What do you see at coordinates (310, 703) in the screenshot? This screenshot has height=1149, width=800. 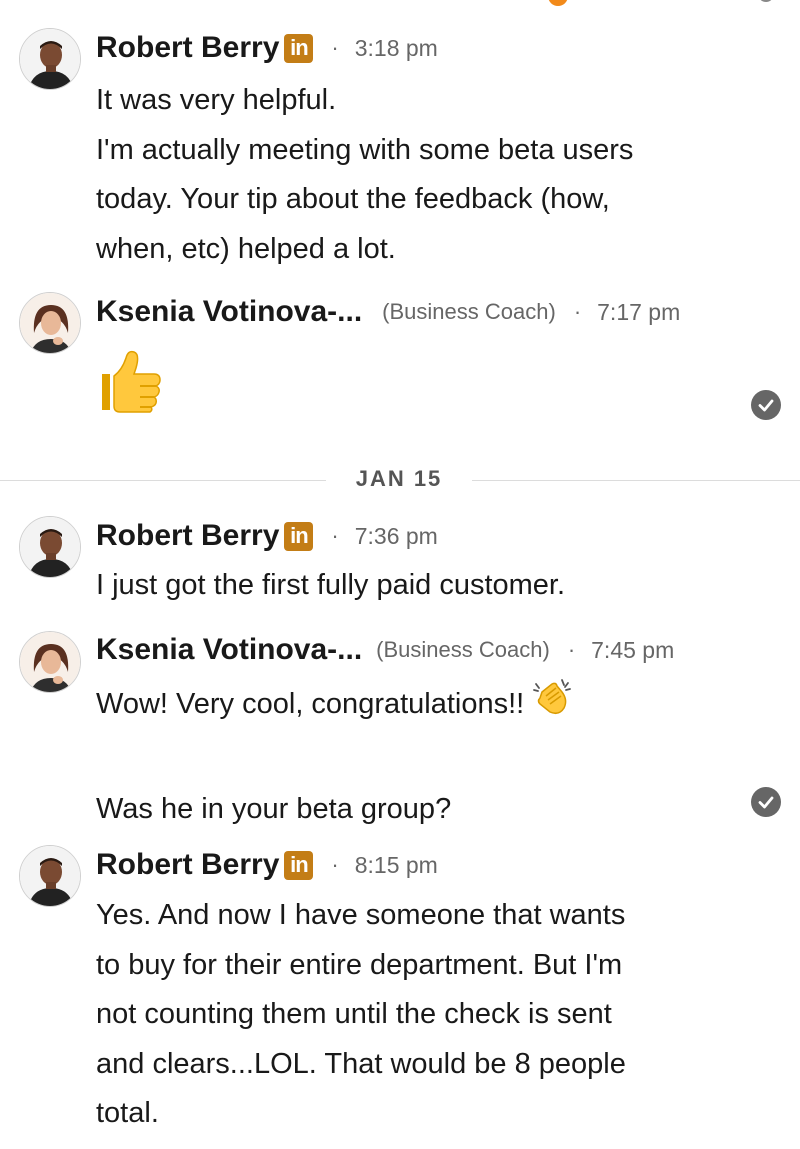 I see `message-line-text: Wow! Very cool, congratulations!!` at bounding box center [310, 703].